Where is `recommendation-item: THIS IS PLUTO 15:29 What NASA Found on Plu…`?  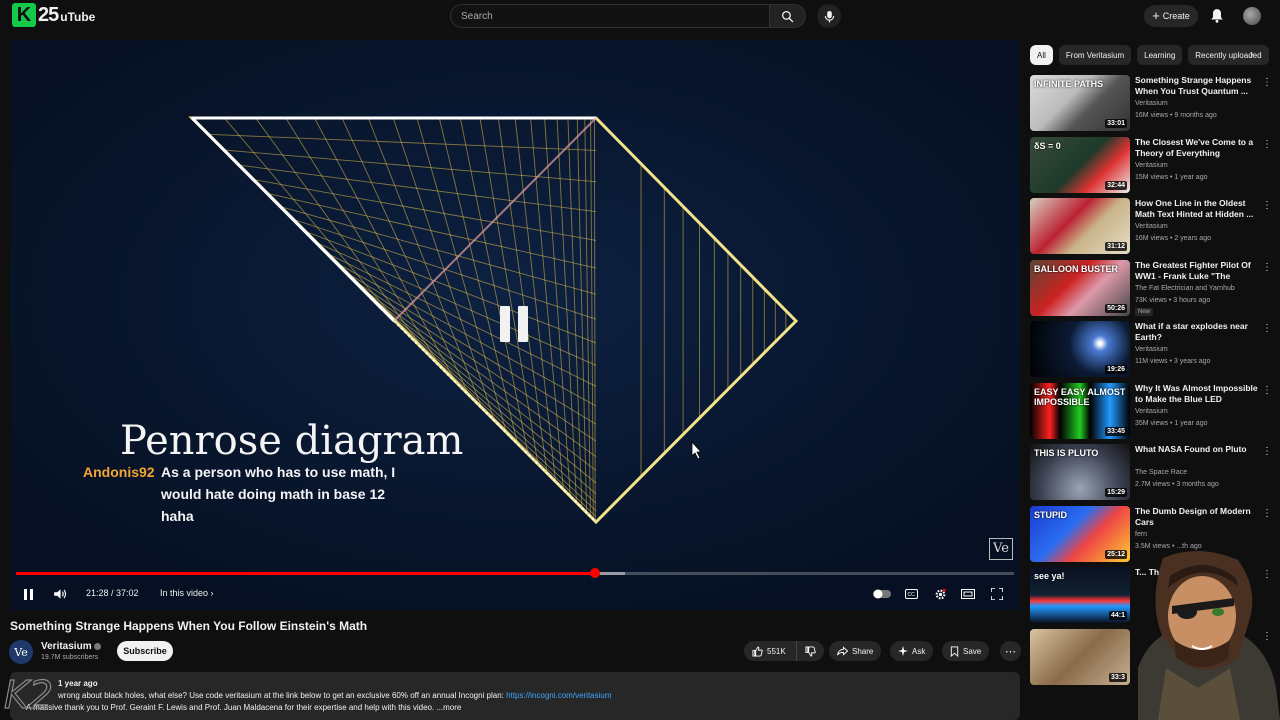 recommendation-item: THIS IS PLUTO 15:29 What NASA Found on Plu… is located at coordinates (1155, 472).